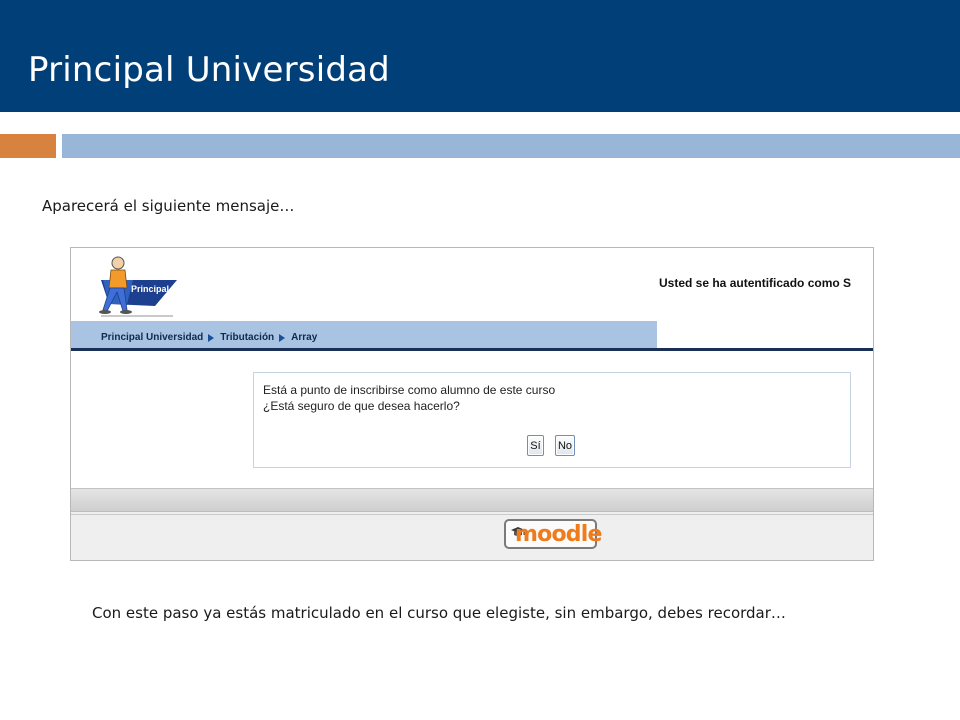 Image resolution: width=960 pixels, height=720 pixels. Describe the element at coordinates (152, 337) in the screenshot. I see `breadcrumb-item-home: Principal Universidad` at that location.